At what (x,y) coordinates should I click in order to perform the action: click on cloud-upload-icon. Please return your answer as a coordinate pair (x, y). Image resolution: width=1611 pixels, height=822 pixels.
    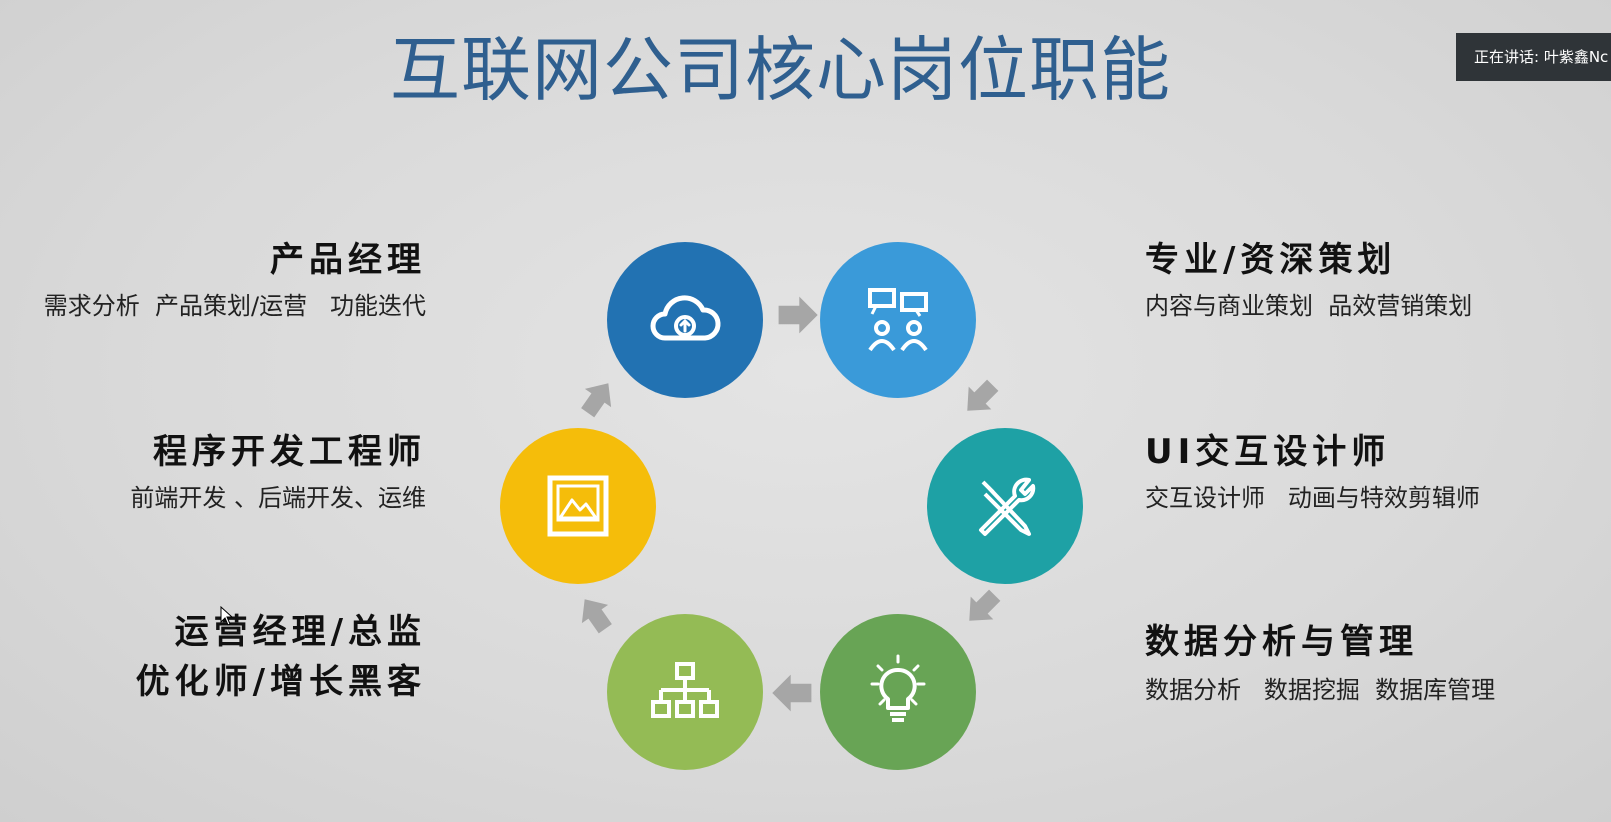
    Looking at the image, I should click on (685, 318).